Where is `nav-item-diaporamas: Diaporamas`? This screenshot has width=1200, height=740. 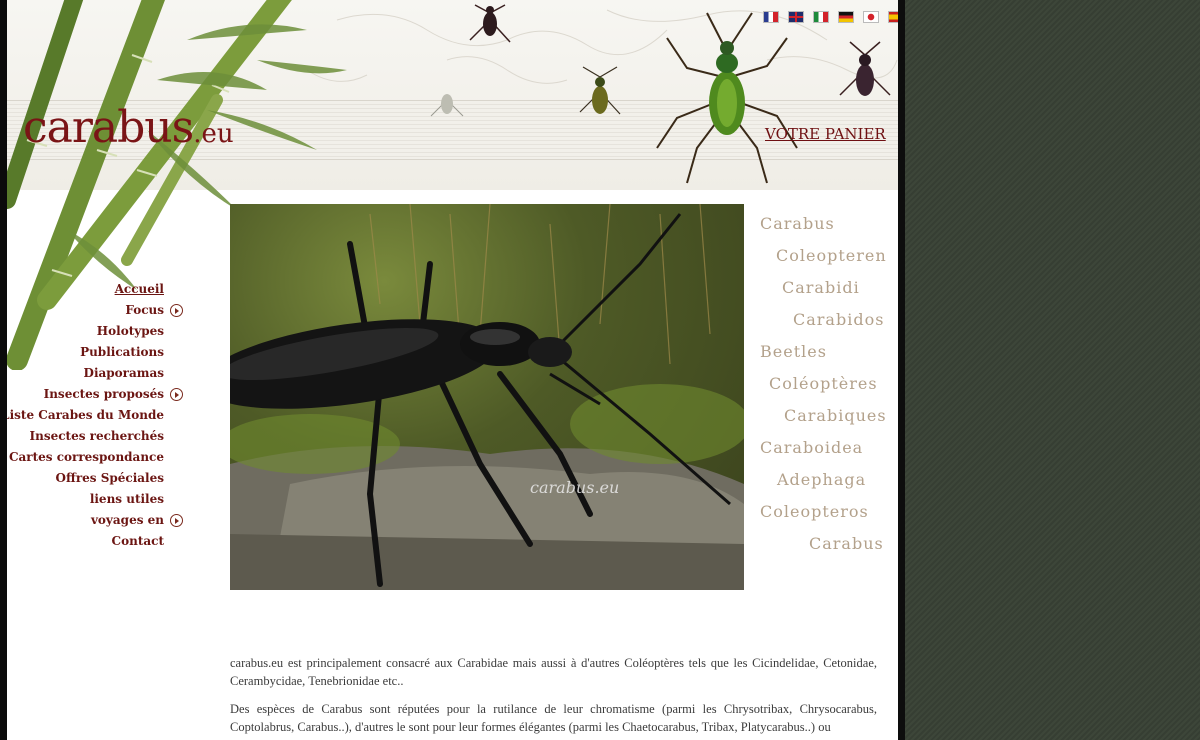
nav-item-diaporamas: Diaporamas is located at coordinates (124, 373).